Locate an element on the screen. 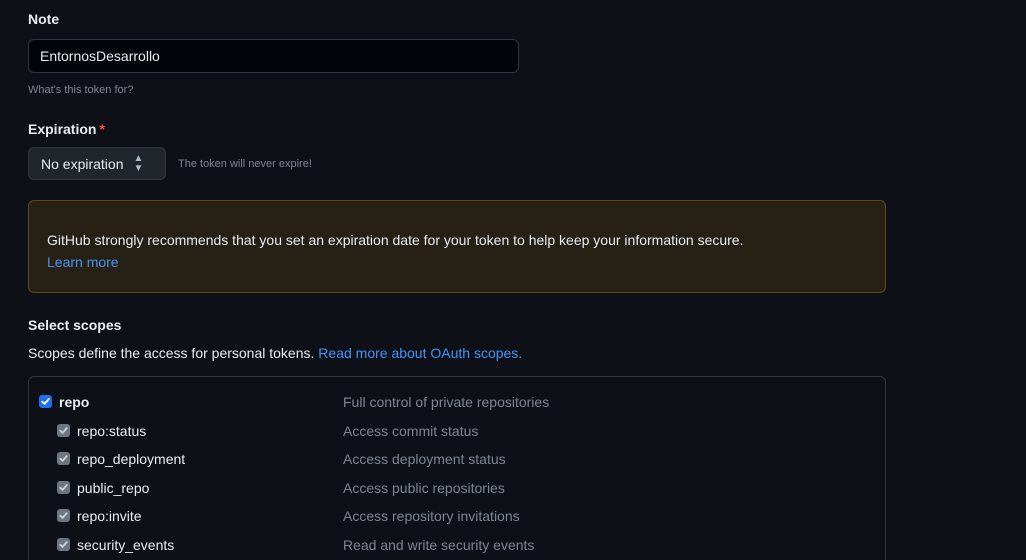  scope-name: repo_deployment is located at coordinates (131, 459).